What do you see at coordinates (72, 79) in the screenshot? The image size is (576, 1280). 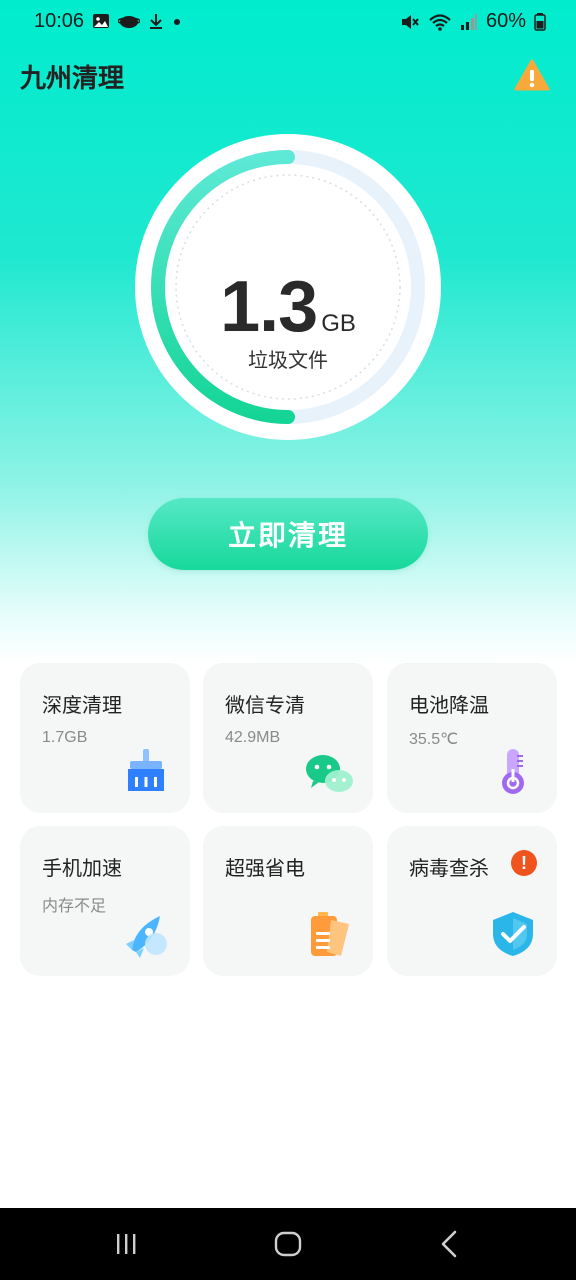 I see `app-title: 九州清理` at bounding box center [72, 79].